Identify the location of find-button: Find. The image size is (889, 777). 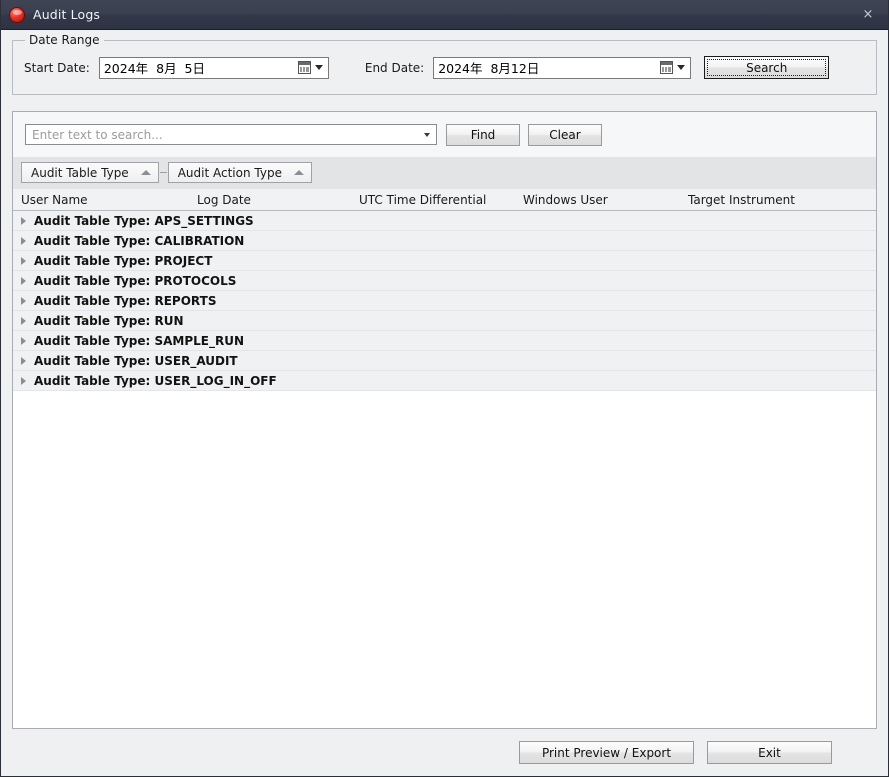
(483, 134).